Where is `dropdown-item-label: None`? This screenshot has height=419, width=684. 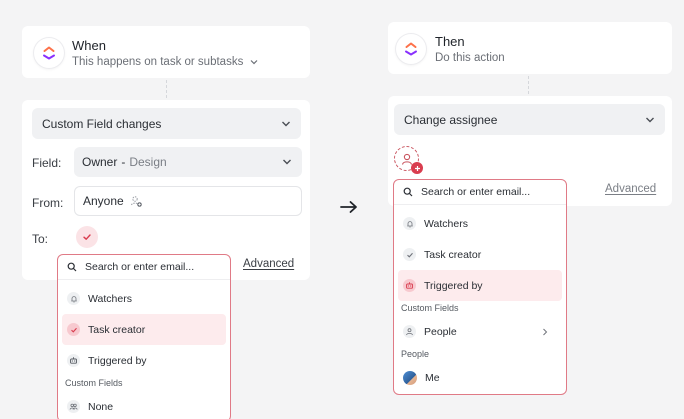
dropdown-item-label: None is located at coordinates (101, 406).